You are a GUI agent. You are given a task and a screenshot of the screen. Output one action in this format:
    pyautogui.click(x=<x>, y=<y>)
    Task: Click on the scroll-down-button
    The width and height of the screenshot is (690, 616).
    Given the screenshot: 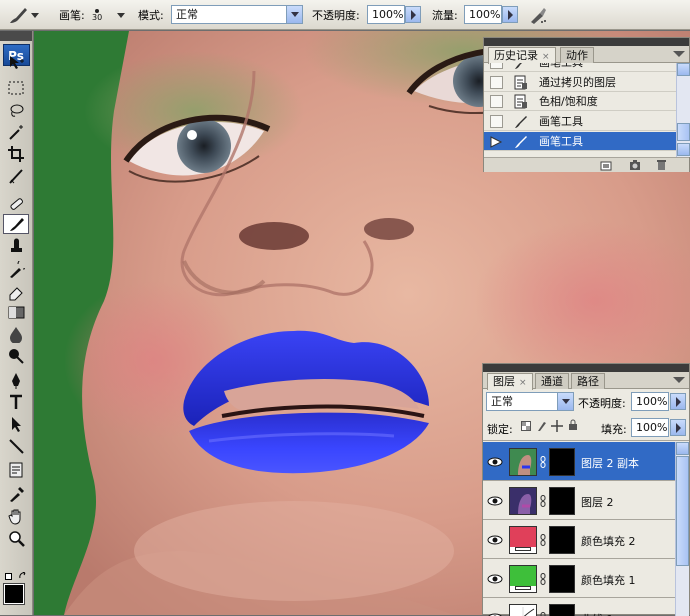 What is the action you would take?
    pyautogui.click(x=683, y=149)
    